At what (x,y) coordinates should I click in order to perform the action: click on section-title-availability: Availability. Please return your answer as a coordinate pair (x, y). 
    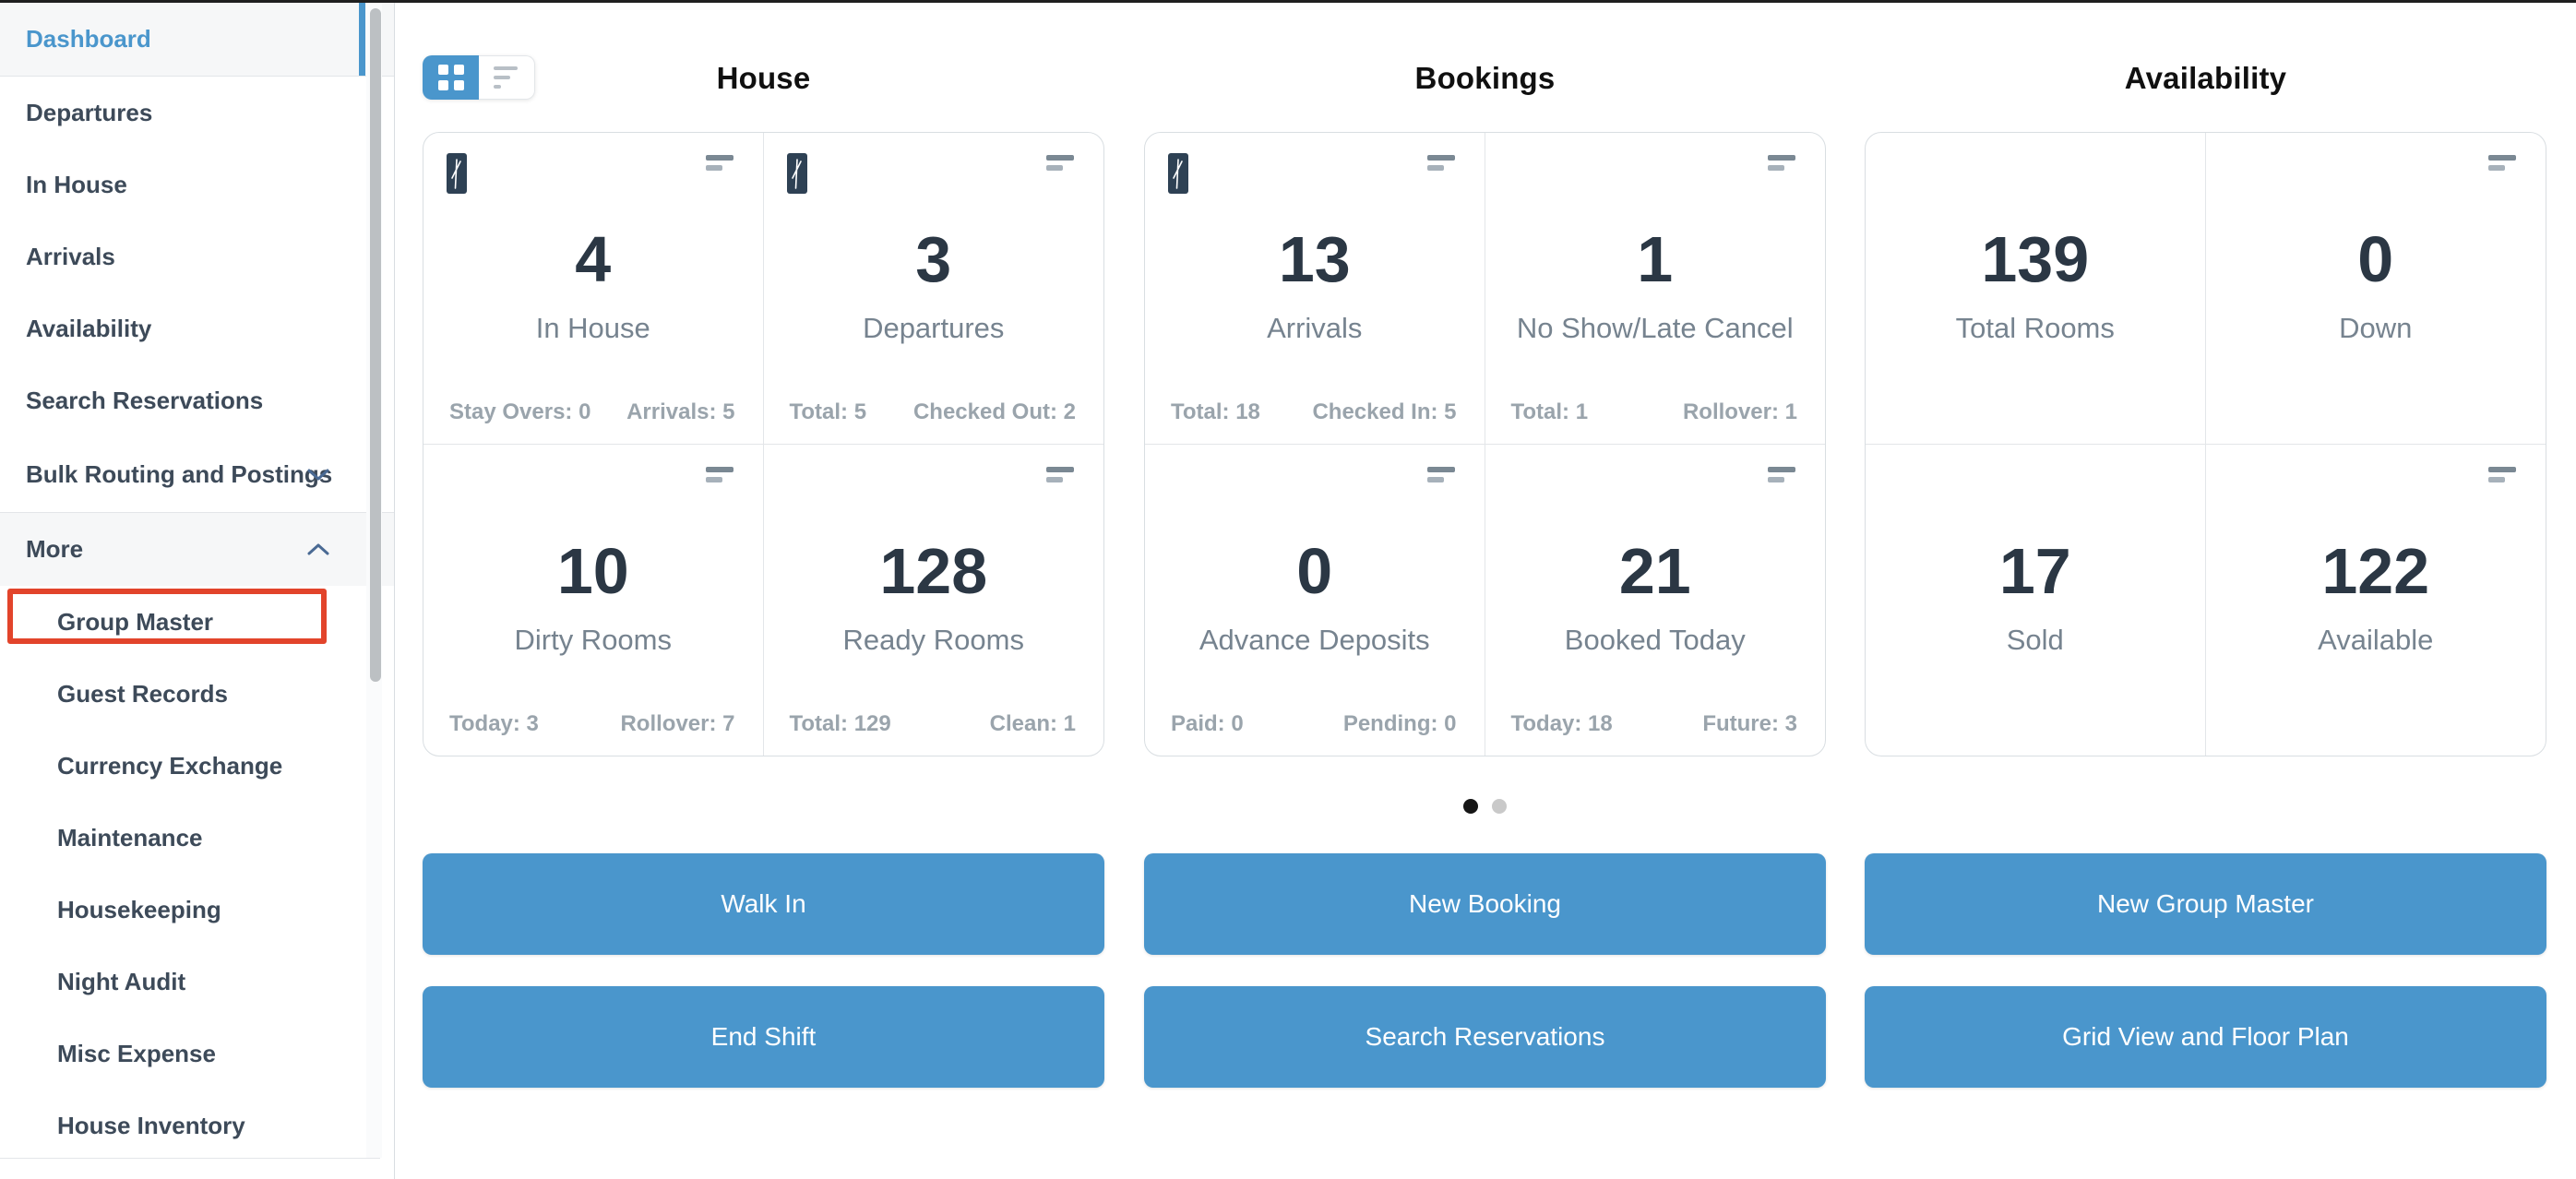
    Looking at the image, I should click on (2205, 78).